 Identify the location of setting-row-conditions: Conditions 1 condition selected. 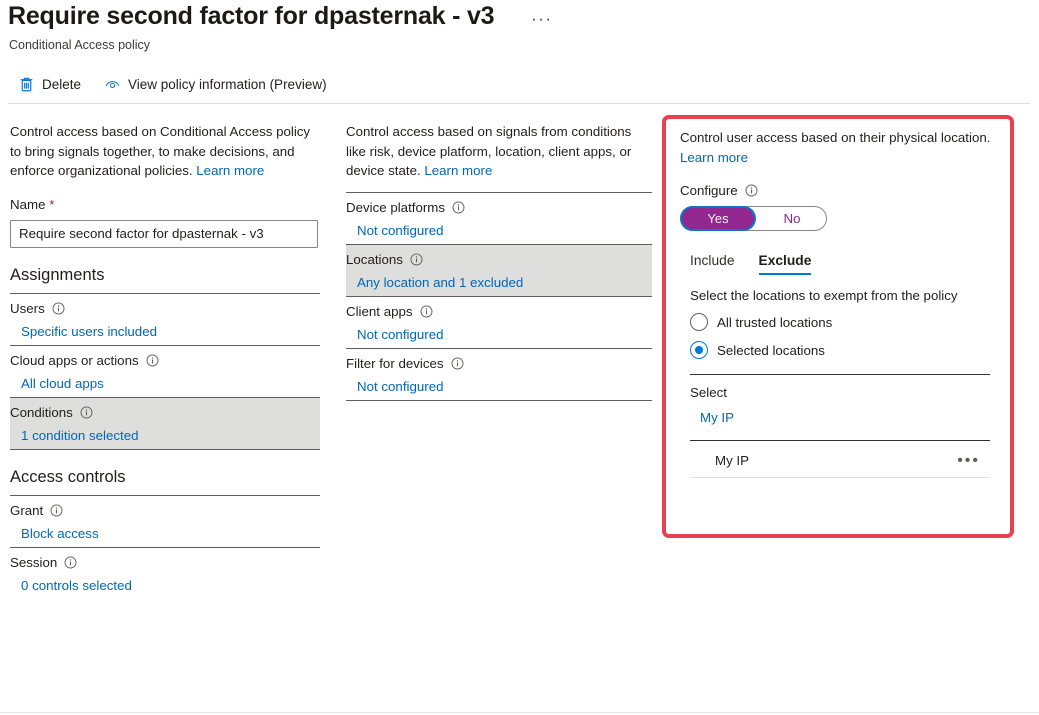
(165, 423).